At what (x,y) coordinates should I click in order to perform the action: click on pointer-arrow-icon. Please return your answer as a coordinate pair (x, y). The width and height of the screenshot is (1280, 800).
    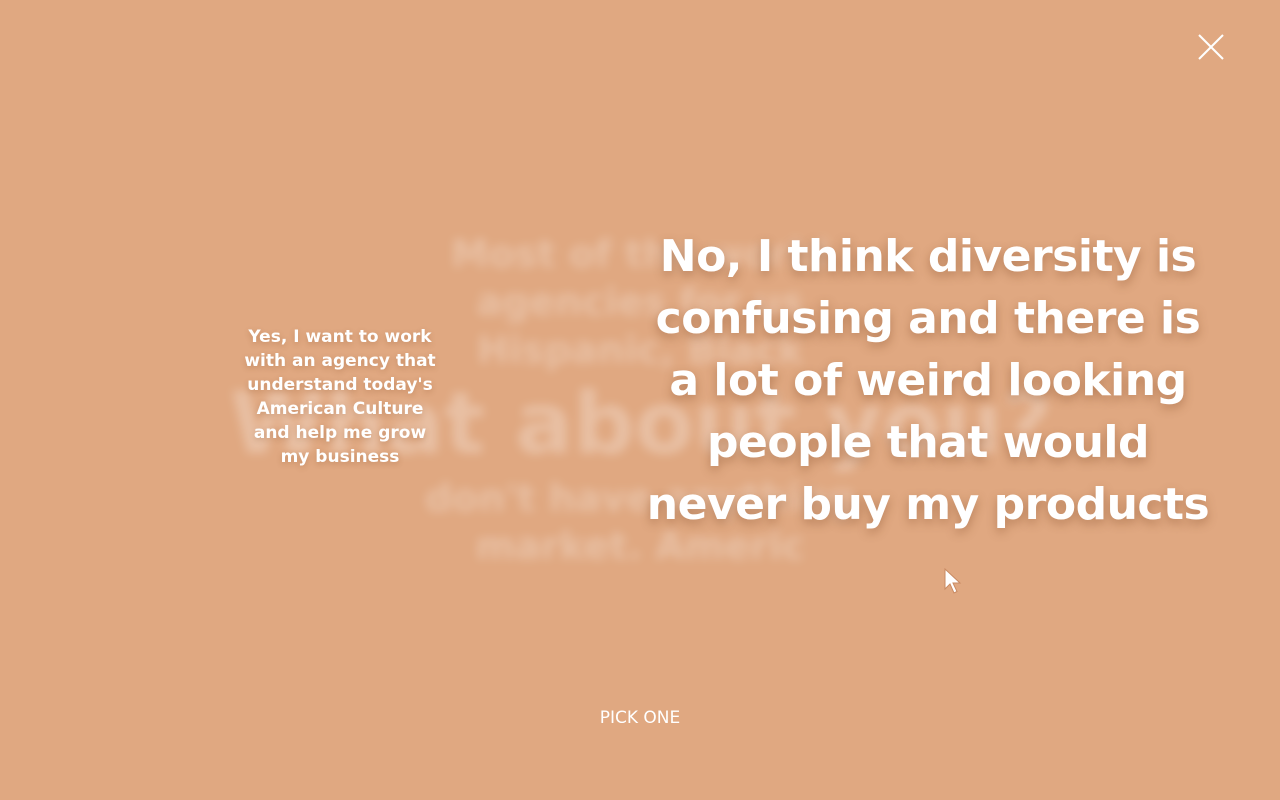
    Looking at the image, I should click on (953, 581).